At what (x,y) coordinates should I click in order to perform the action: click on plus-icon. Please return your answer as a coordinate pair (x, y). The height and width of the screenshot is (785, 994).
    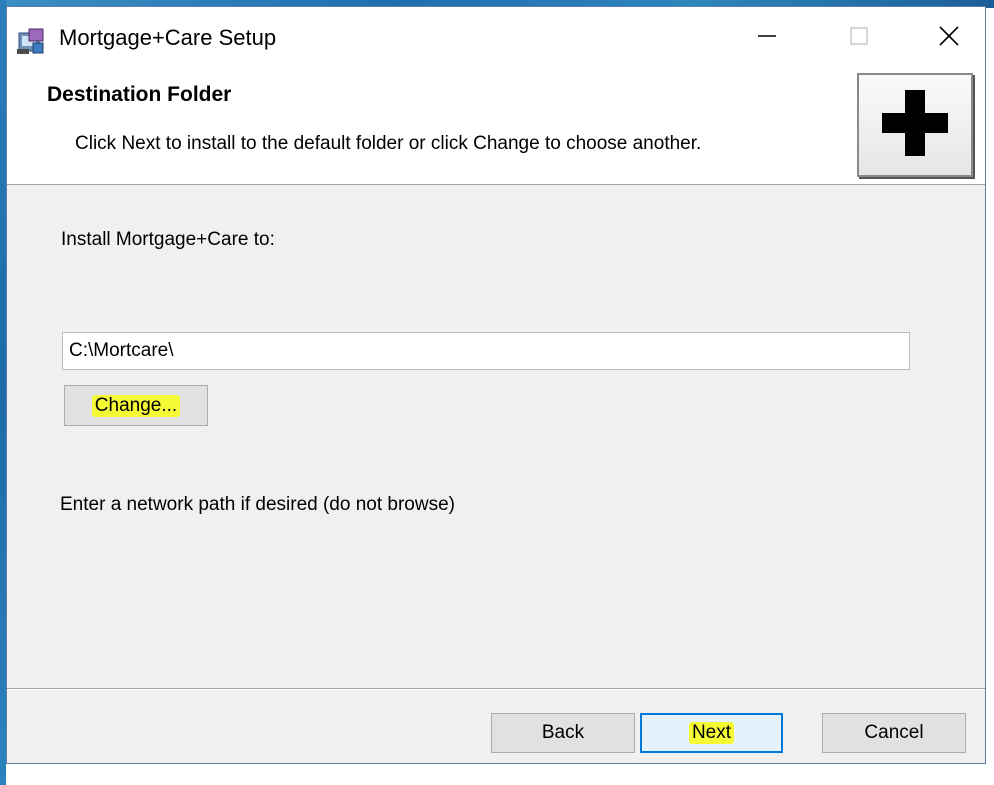
    Looking at the image, I should click on (915, 125).